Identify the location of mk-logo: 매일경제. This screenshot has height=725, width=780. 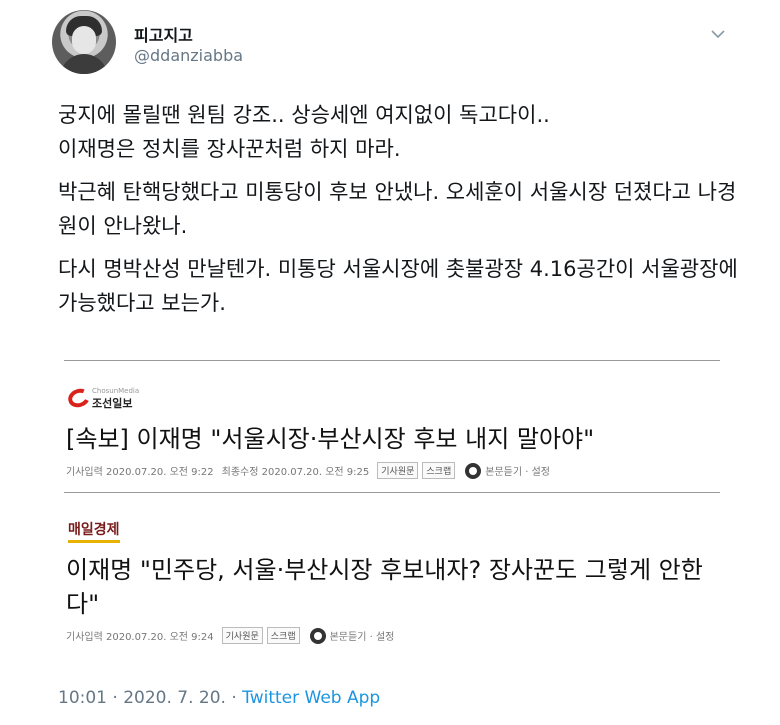
(94, 531).